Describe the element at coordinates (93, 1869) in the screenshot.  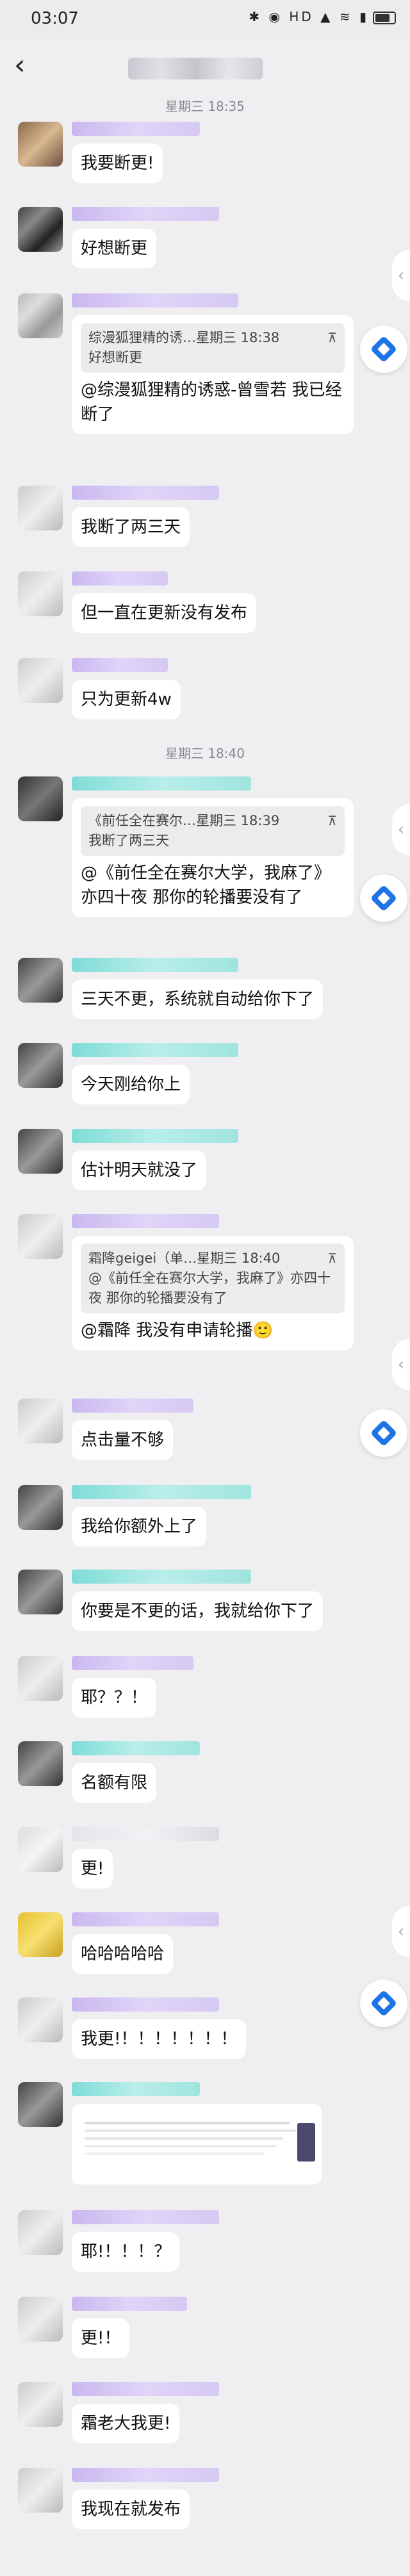
I see `message-bubble: 更!` at that location.